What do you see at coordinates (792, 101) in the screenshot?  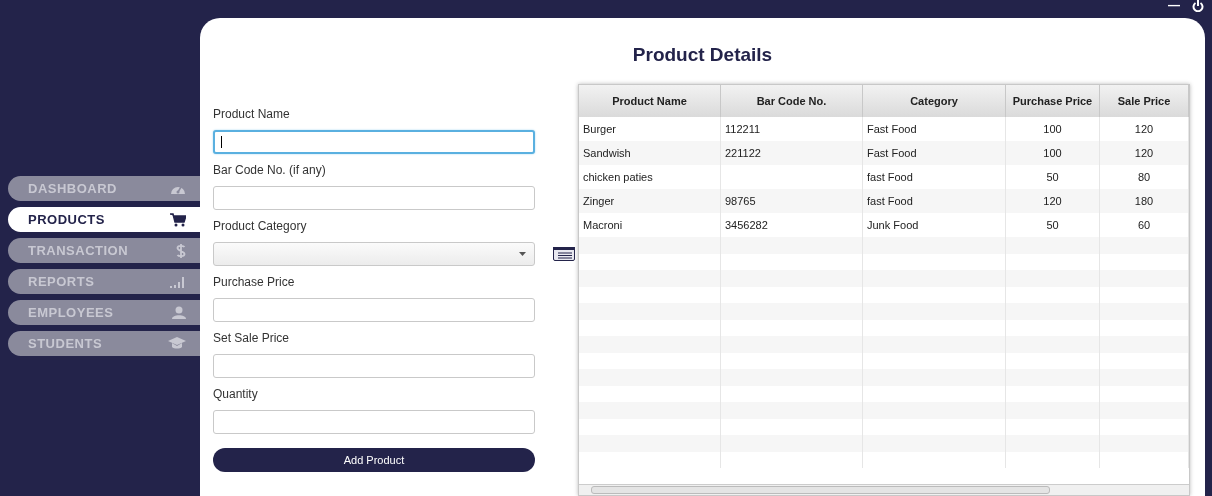 I see `column-header: Bar Code No.` at bounding box center [792, 101].